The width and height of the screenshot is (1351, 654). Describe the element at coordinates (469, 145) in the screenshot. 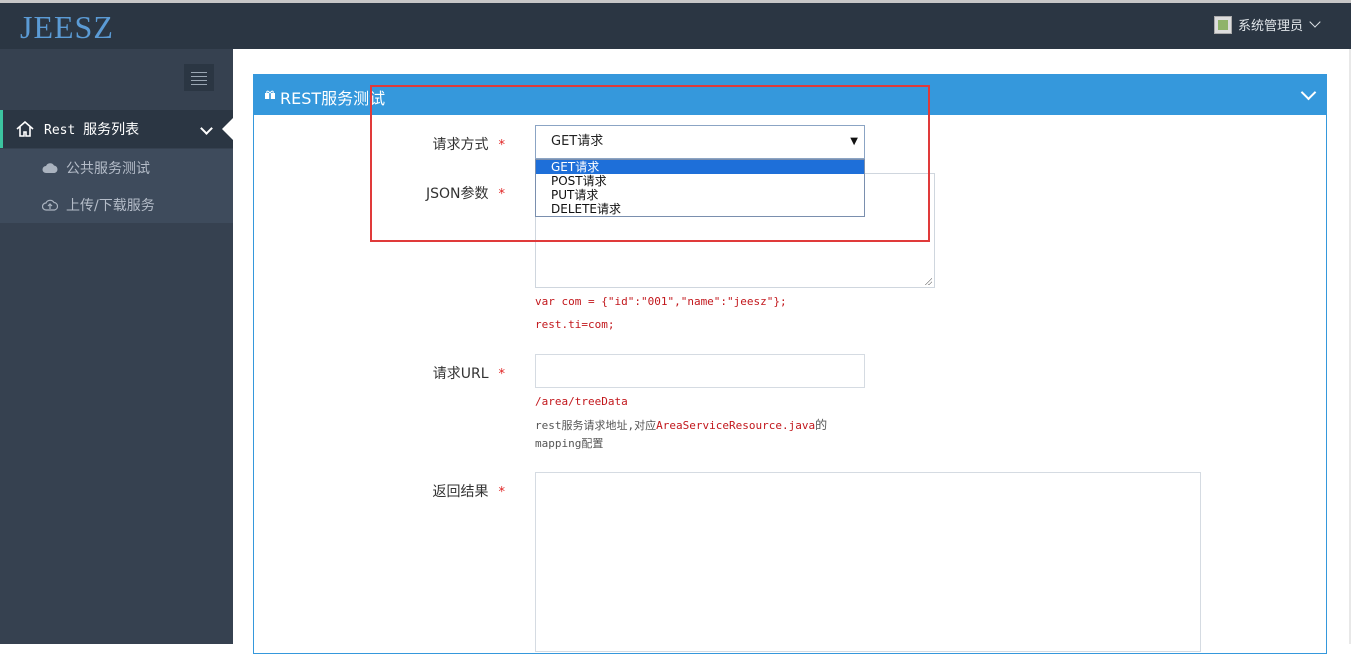

I see `method-label: 请求方式 *` at that location.